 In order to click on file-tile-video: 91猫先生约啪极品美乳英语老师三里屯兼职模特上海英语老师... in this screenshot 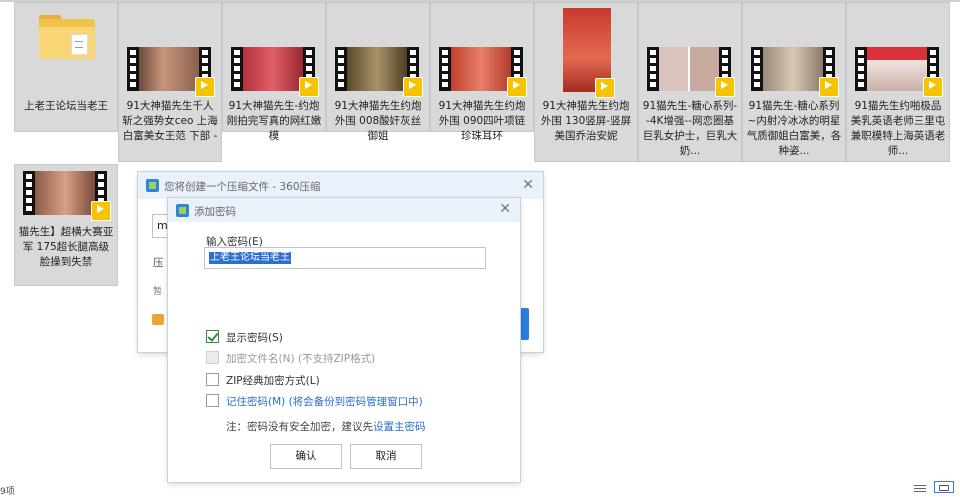, I will do `click(898, 82)`.